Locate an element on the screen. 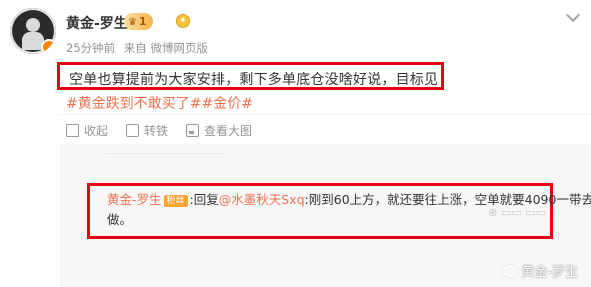 Image resolution: width=591 pixels, height=287 pixels. verified-badge-icon is located at coordinates (48, 46).